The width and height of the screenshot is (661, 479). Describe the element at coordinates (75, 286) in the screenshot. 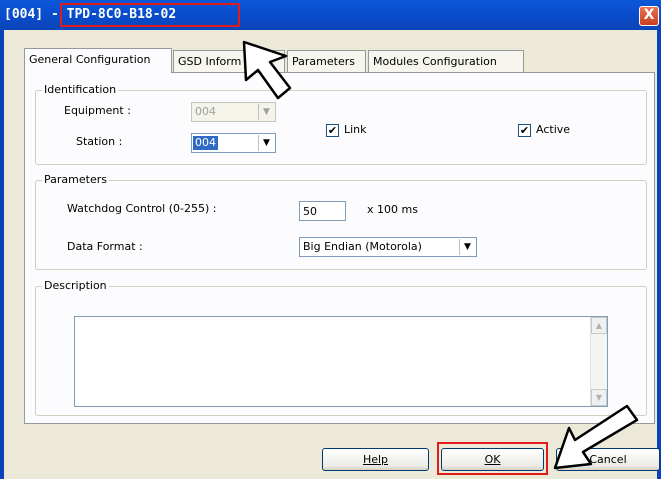

I see `description-title: Description` at that location.